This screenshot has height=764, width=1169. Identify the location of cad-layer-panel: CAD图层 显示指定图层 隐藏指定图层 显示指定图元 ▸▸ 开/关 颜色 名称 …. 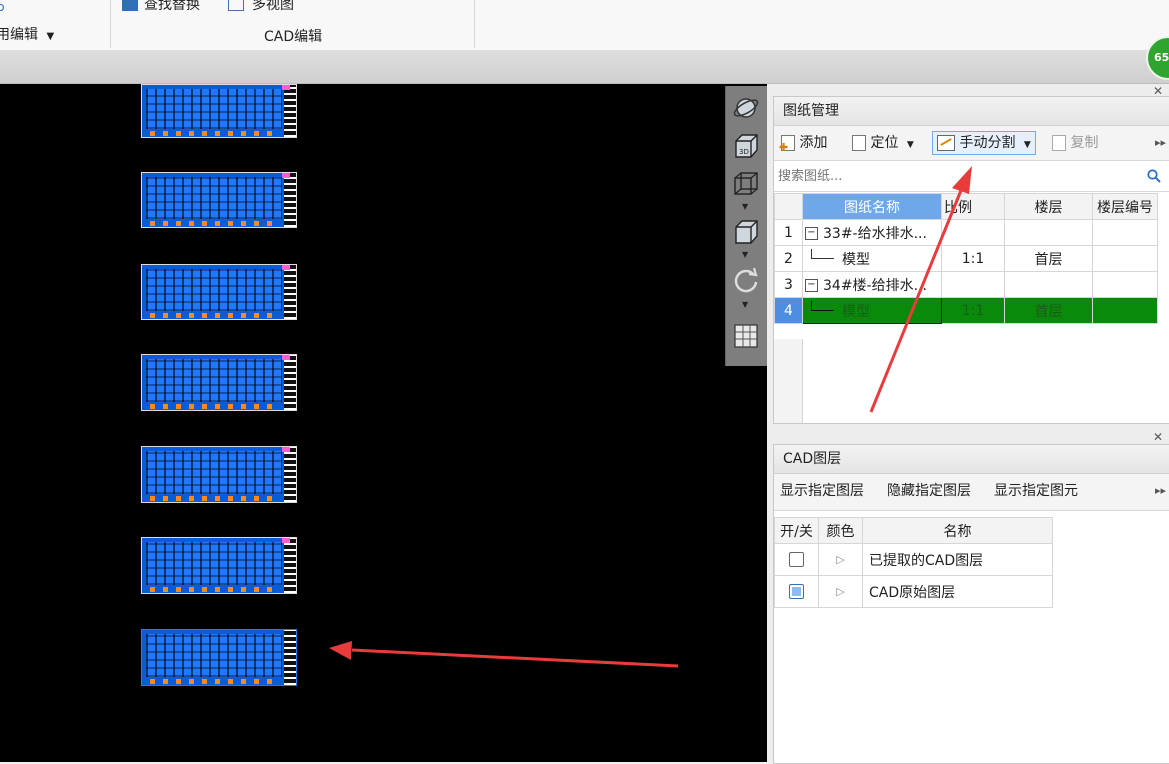
(971, 604).